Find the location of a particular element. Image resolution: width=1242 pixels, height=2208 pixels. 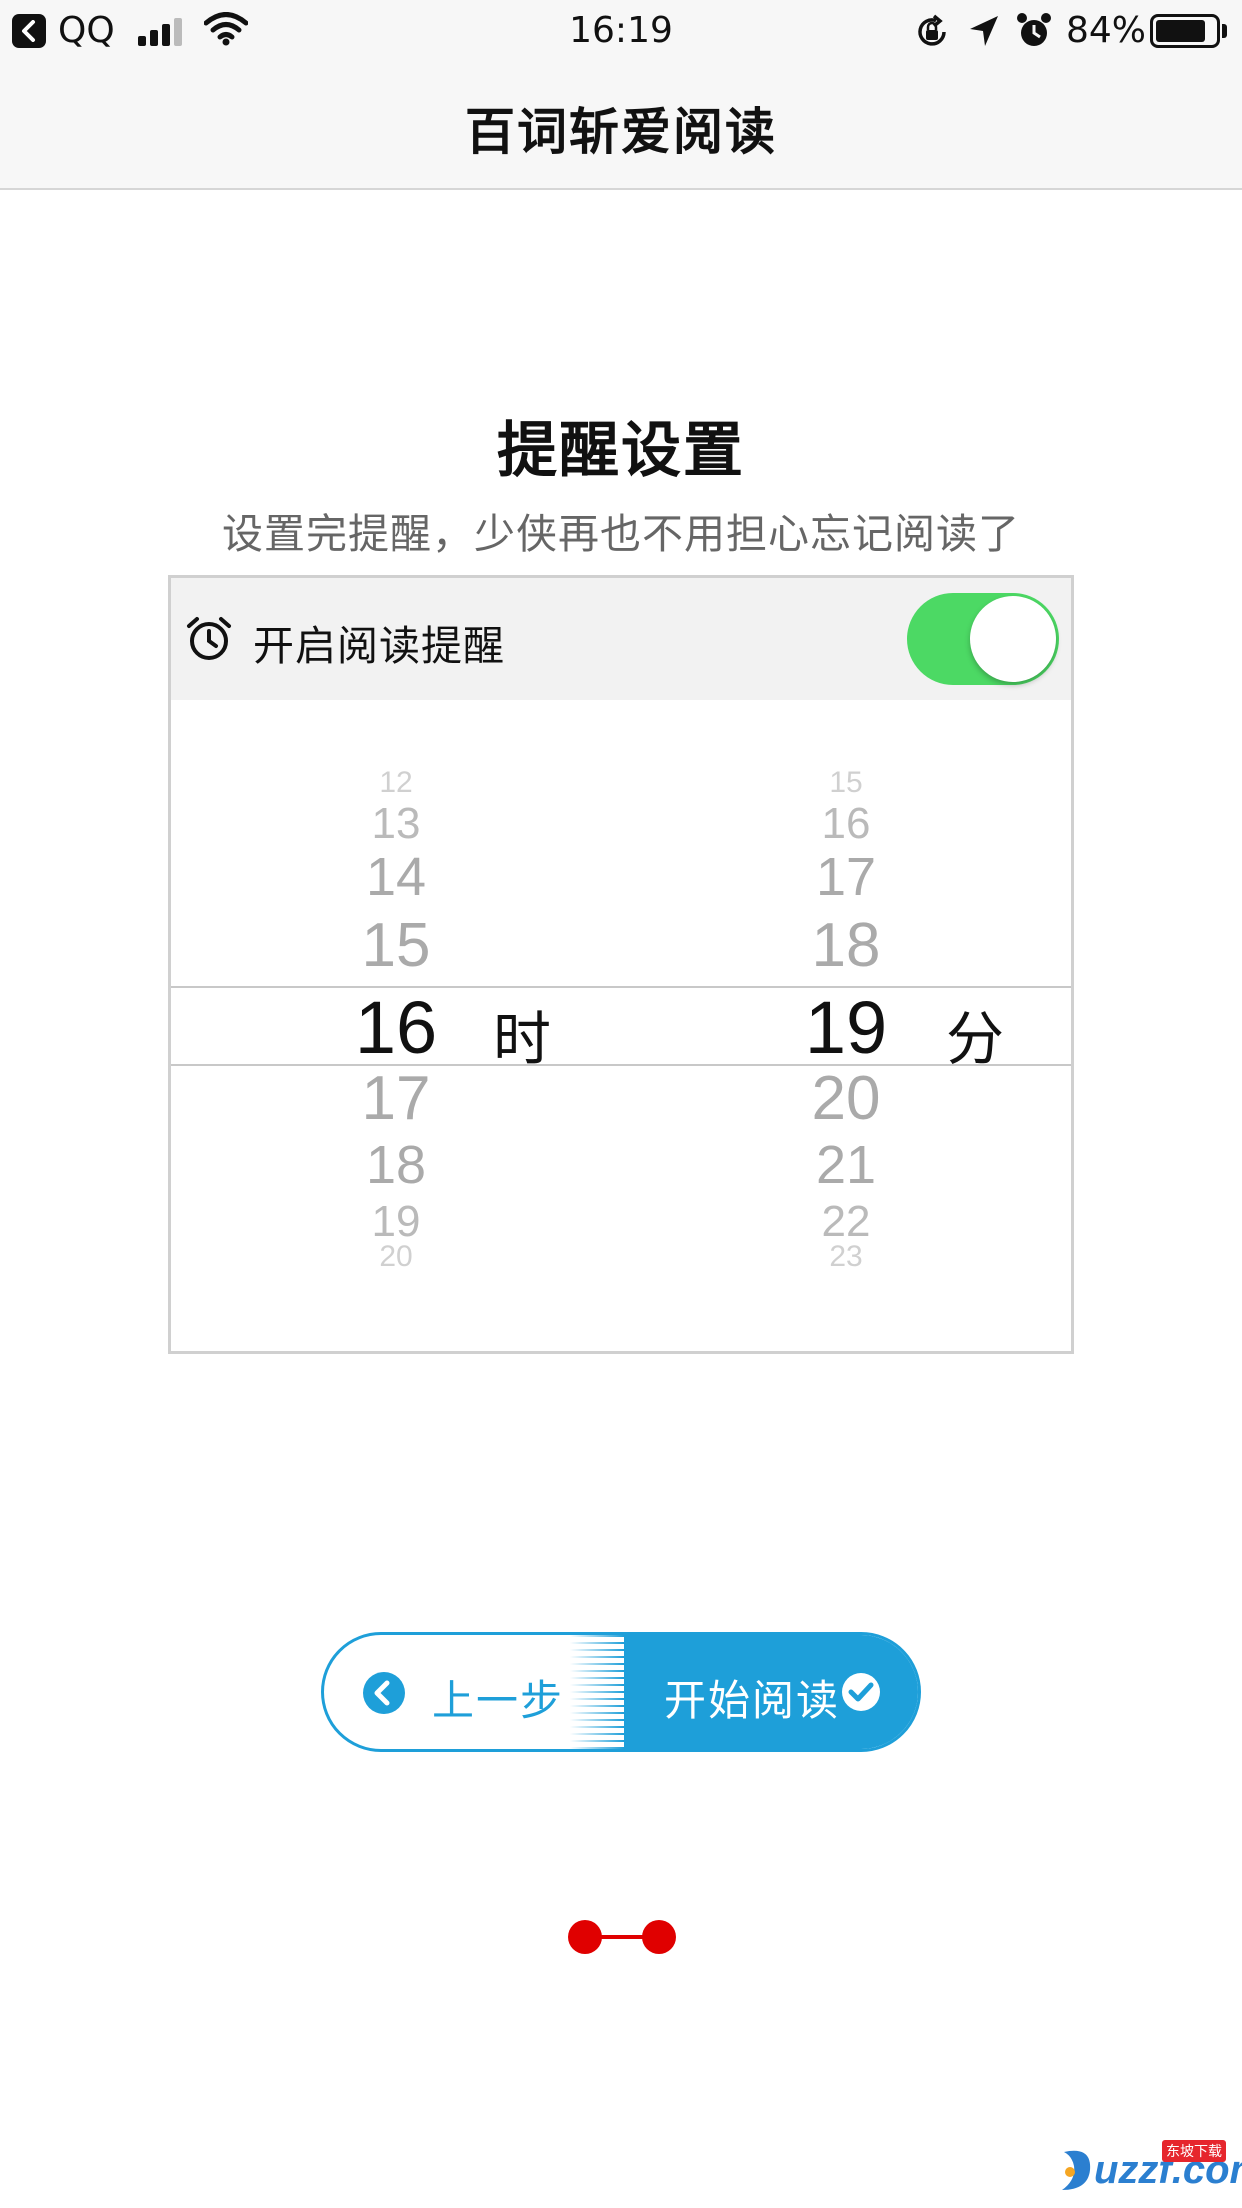

selected-hour: 16 is located at coordinates (396, 1028).